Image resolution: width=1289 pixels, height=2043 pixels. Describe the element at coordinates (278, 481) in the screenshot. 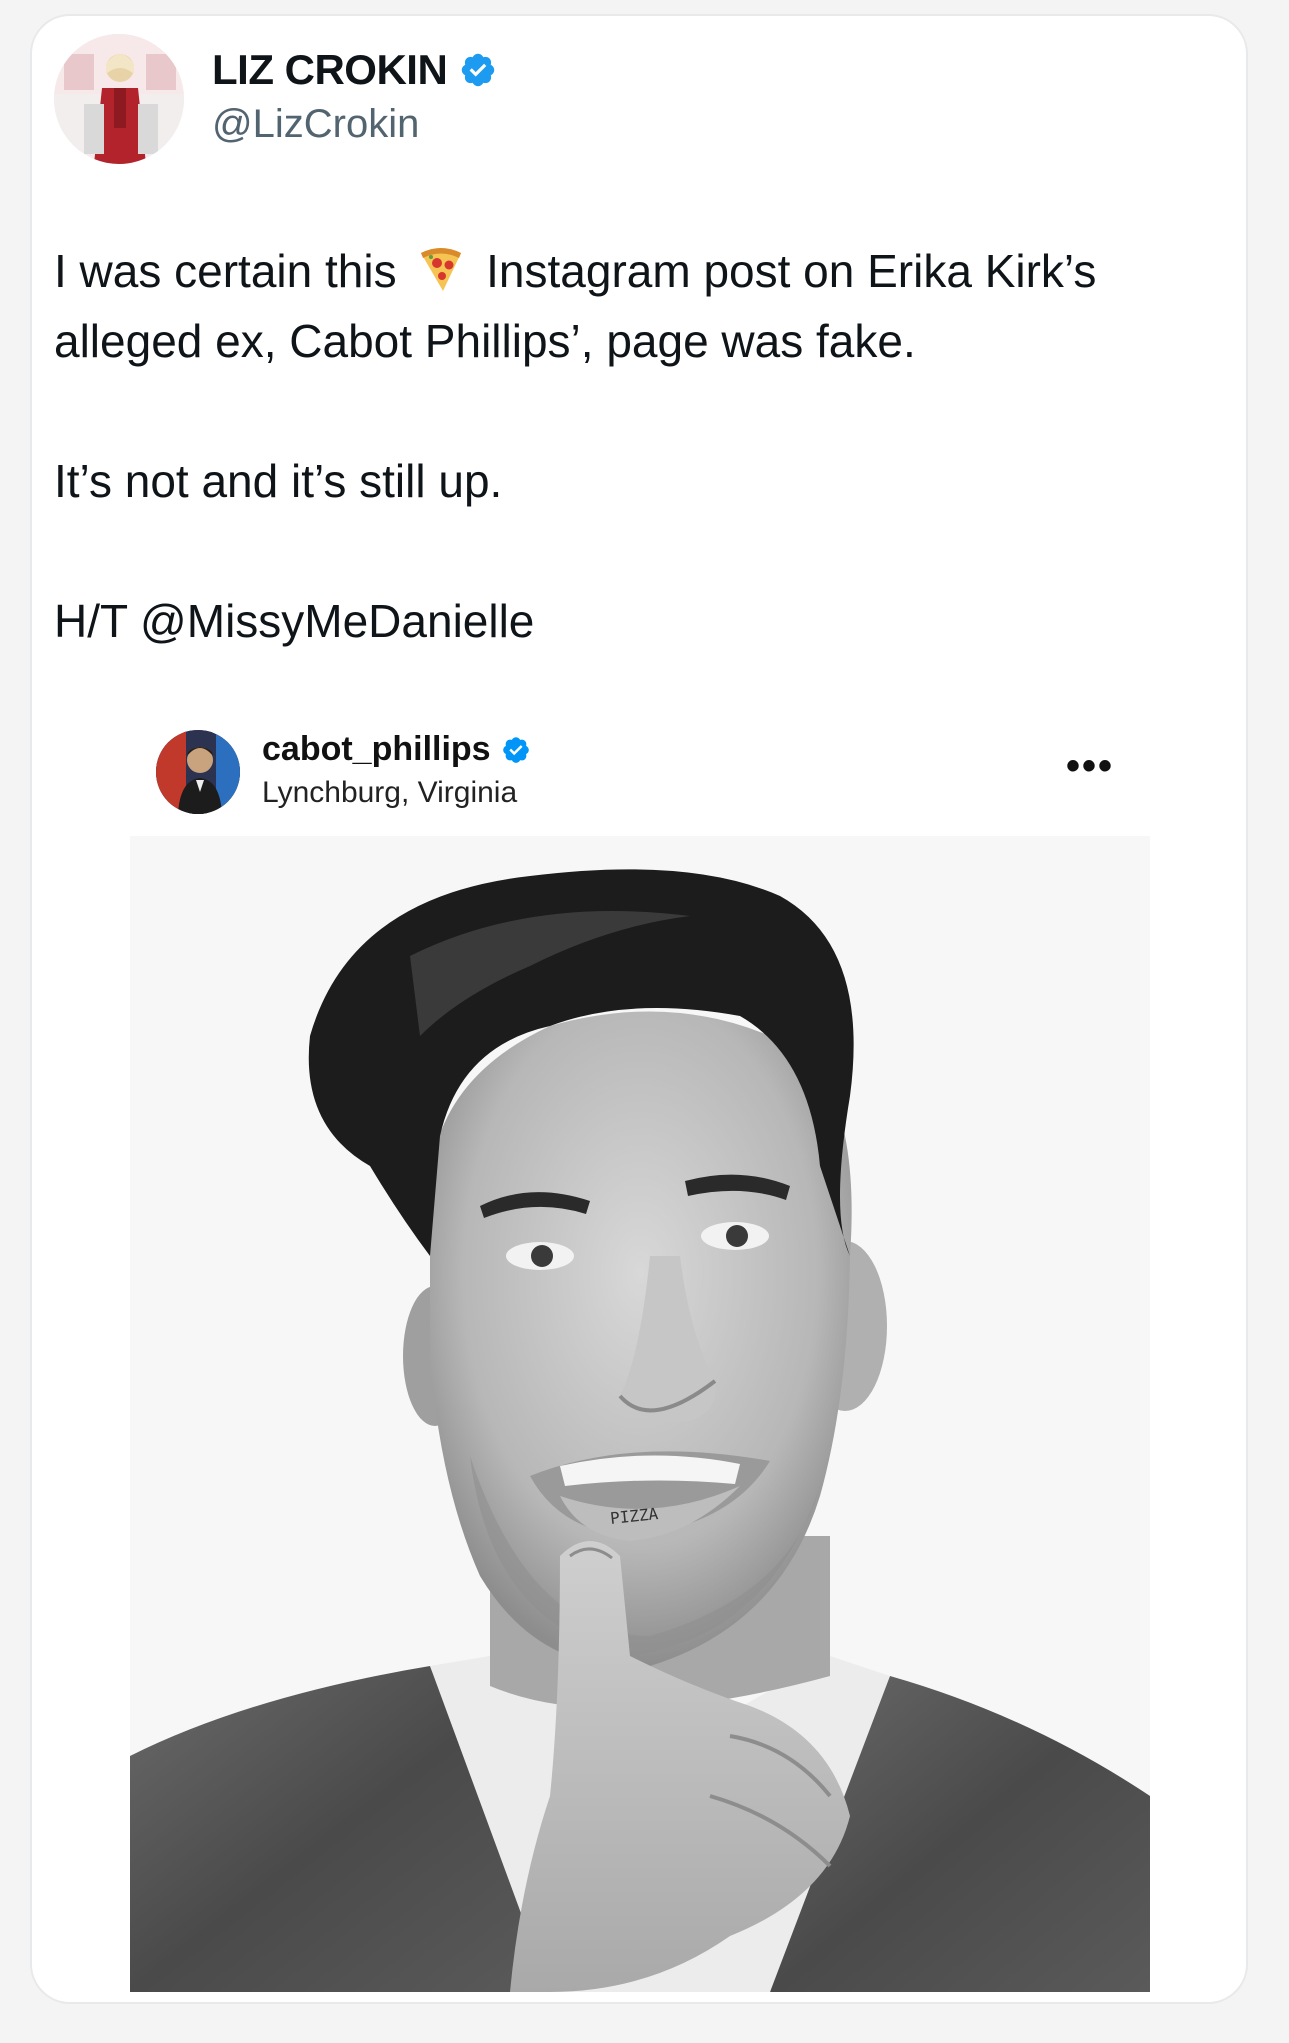

I see `tweet-text-paragraph-2: It’s not and it’s still up.` at that location.